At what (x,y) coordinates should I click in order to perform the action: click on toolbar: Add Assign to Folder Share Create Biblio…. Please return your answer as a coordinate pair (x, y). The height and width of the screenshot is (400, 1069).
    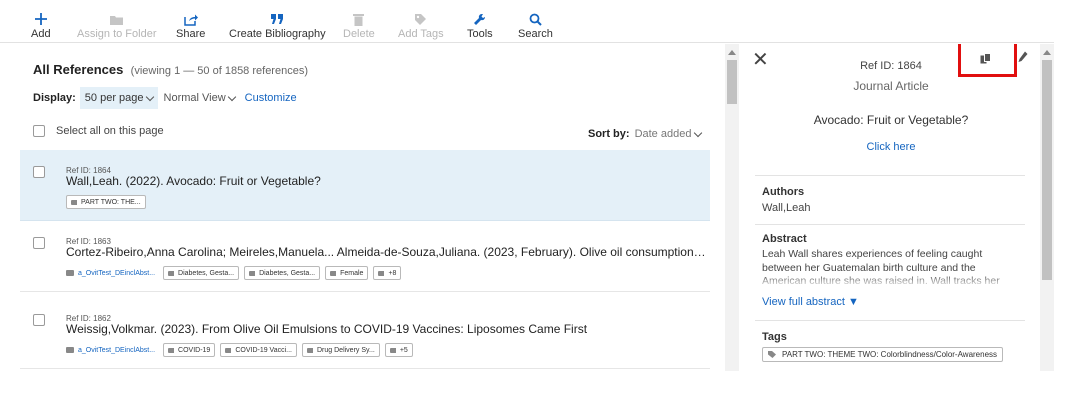
    Looking at the image, I should click on (527, 21).